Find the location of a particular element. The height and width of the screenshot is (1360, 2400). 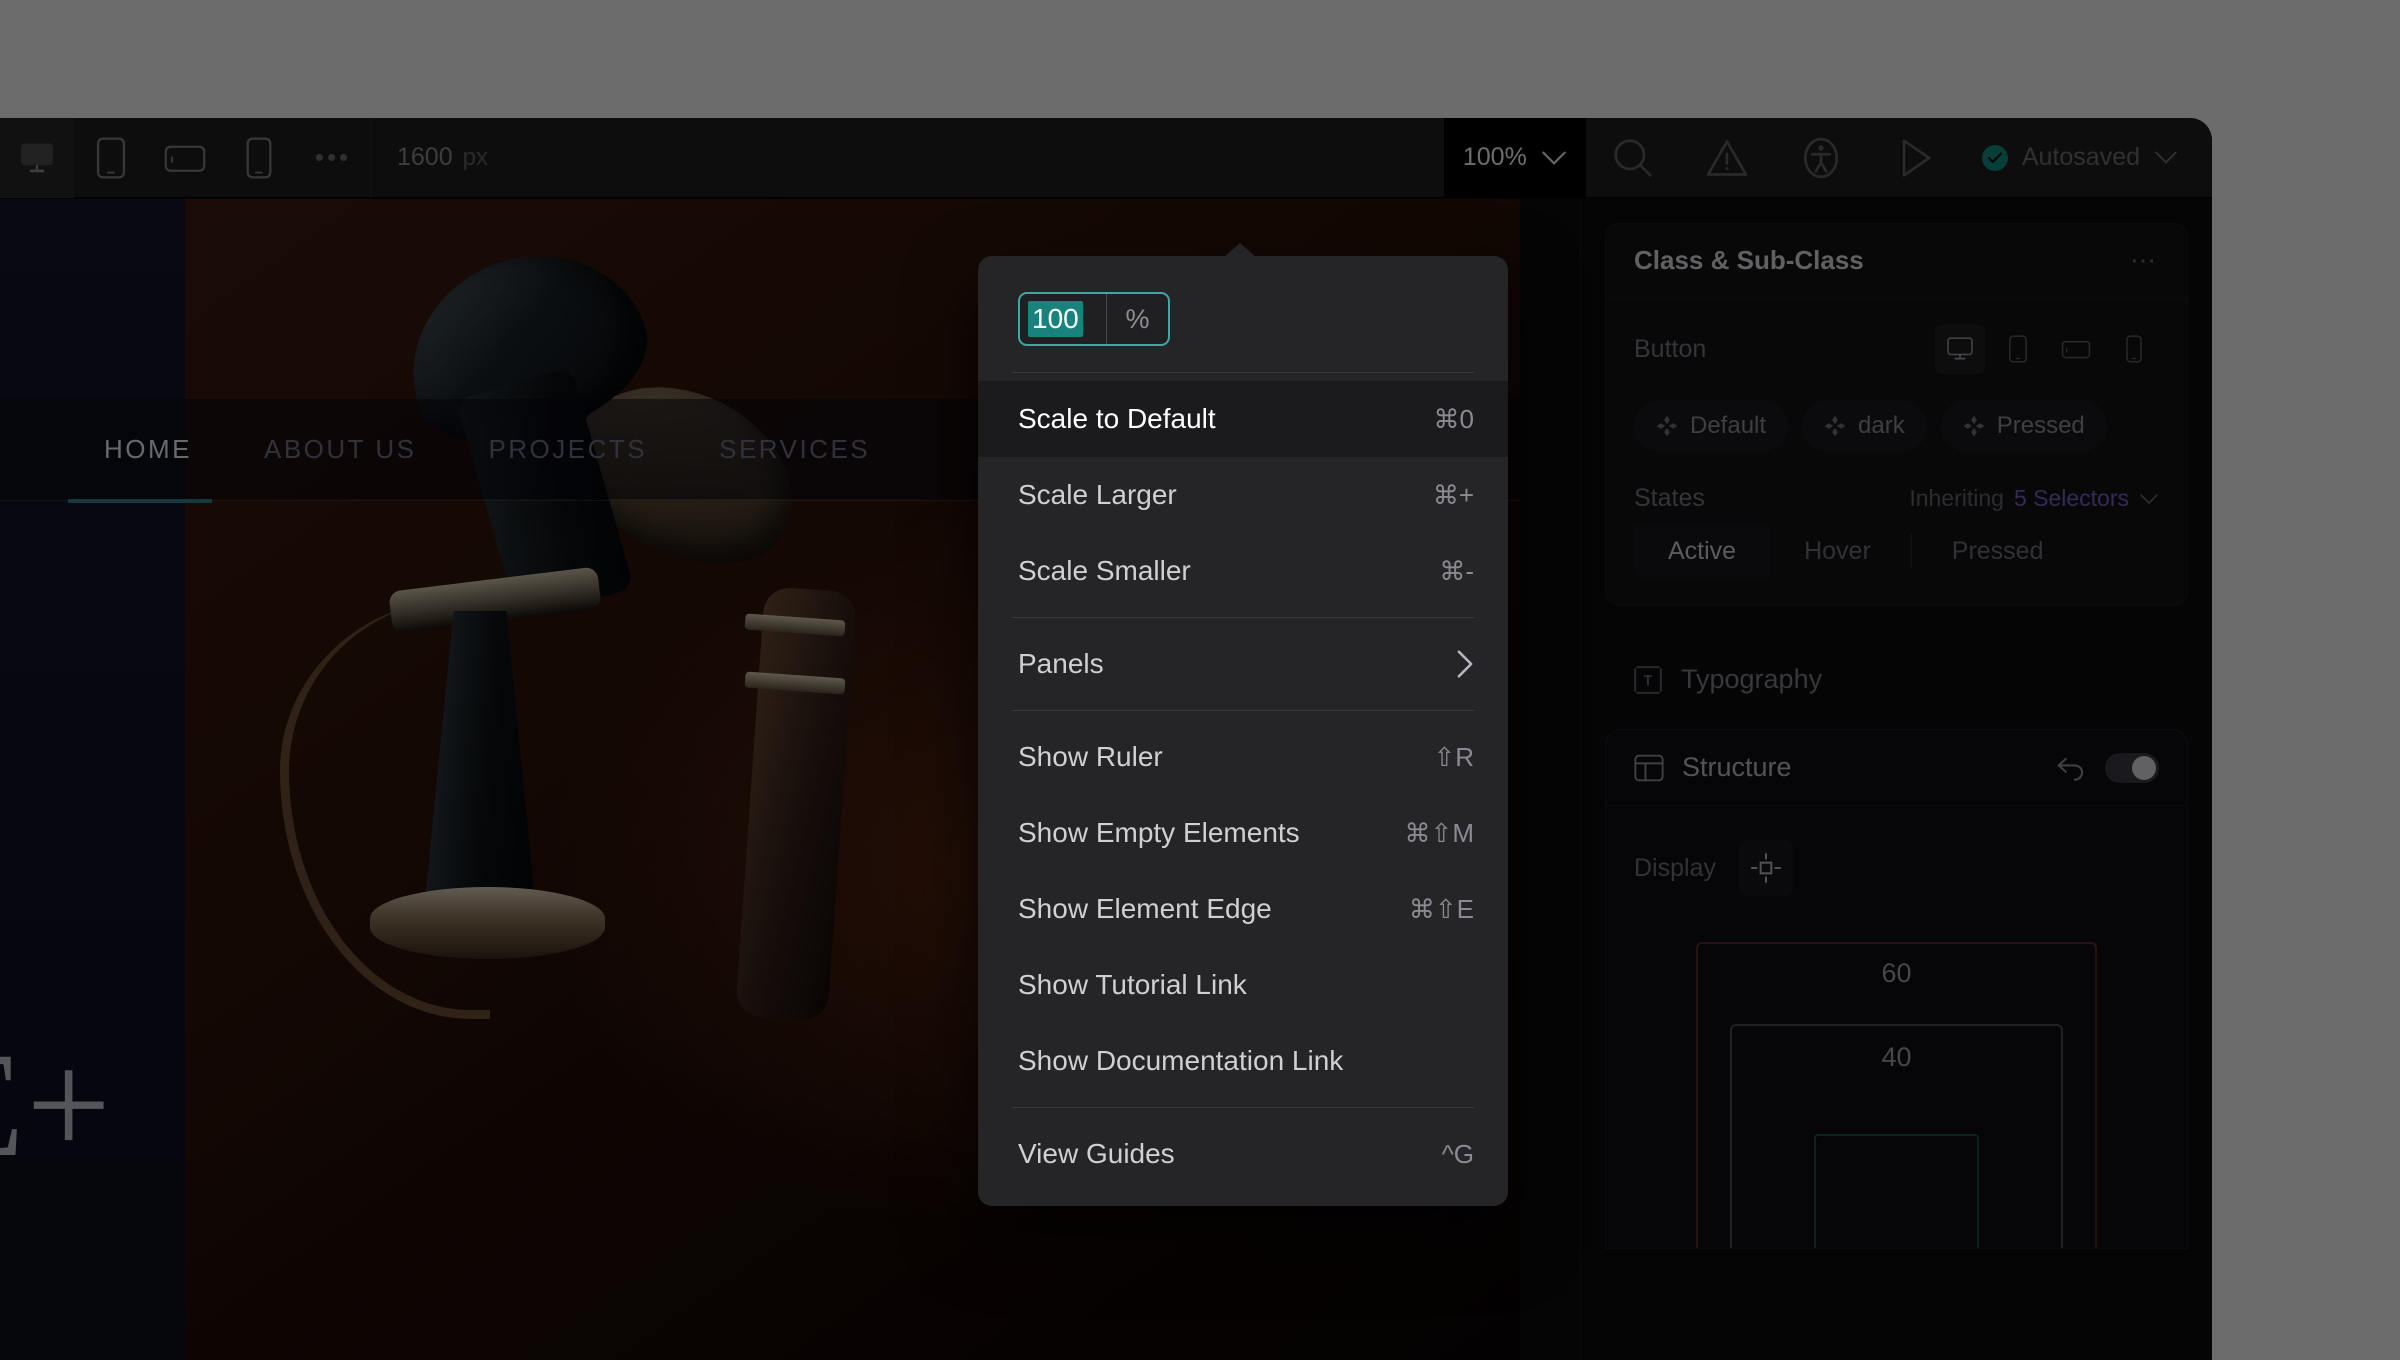

block-display-icon is located at coordinates (1765, 868).